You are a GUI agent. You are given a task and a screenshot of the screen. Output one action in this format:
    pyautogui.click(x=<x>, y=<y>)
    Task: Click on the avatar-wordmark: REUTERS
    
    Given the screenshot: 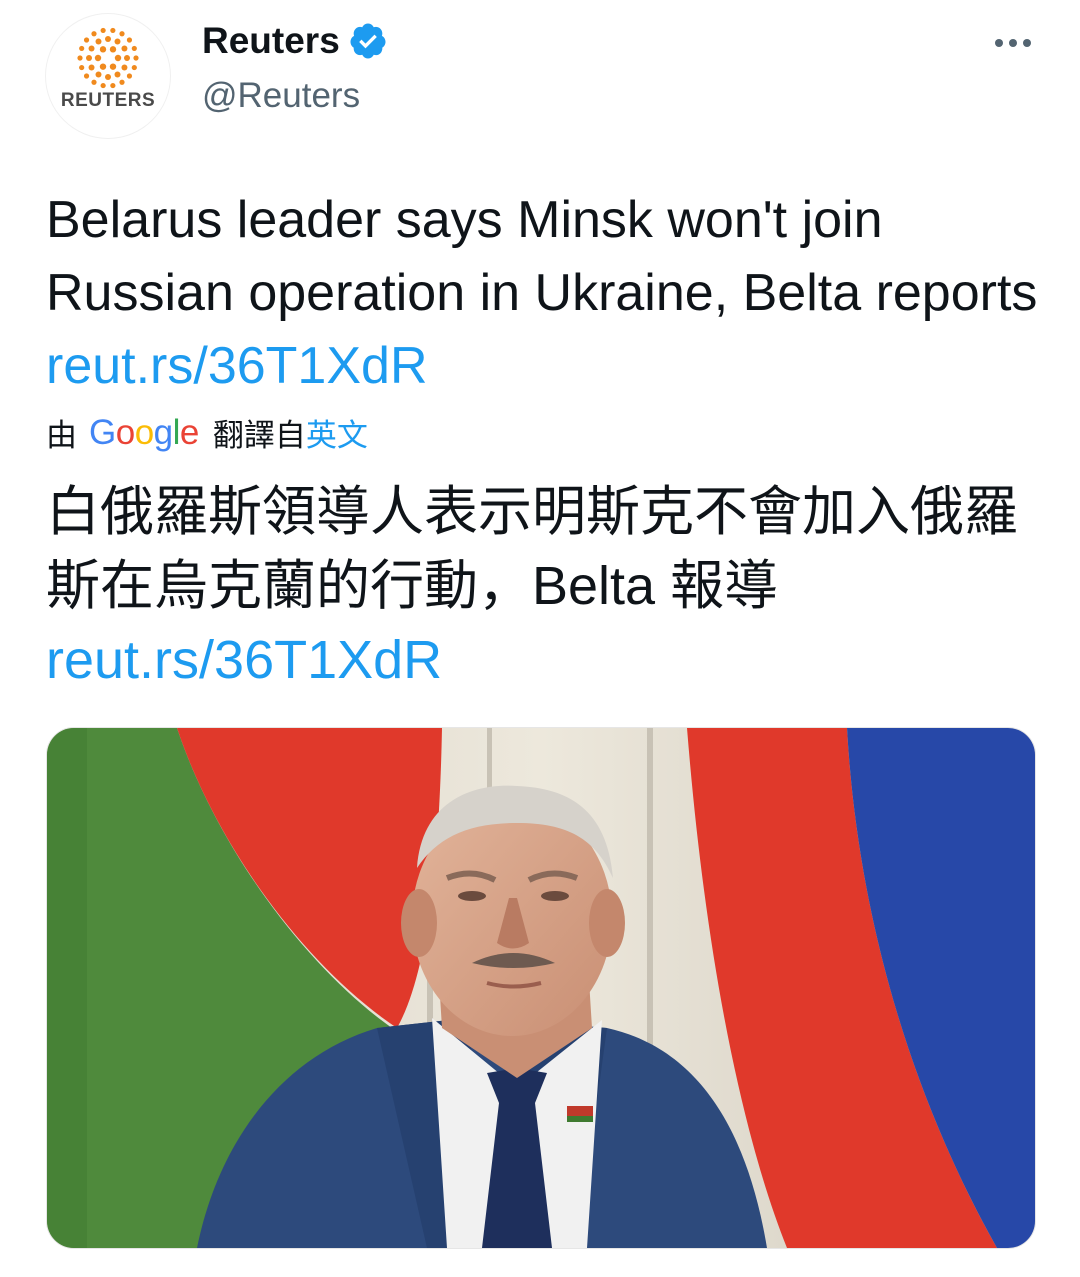 What is the action you would take?
    pyautogui.click(x=108, y=100)
    